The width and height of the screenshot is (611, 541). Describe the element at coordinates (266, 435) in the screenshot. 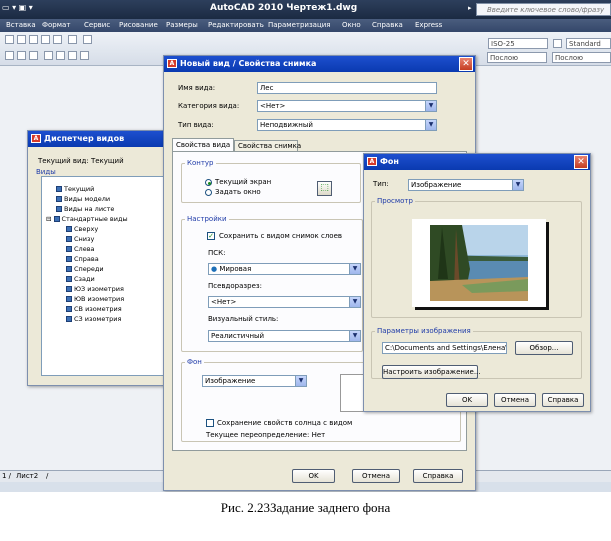

I see `current-override-label: Текущее переопределение: Нет` at that location.